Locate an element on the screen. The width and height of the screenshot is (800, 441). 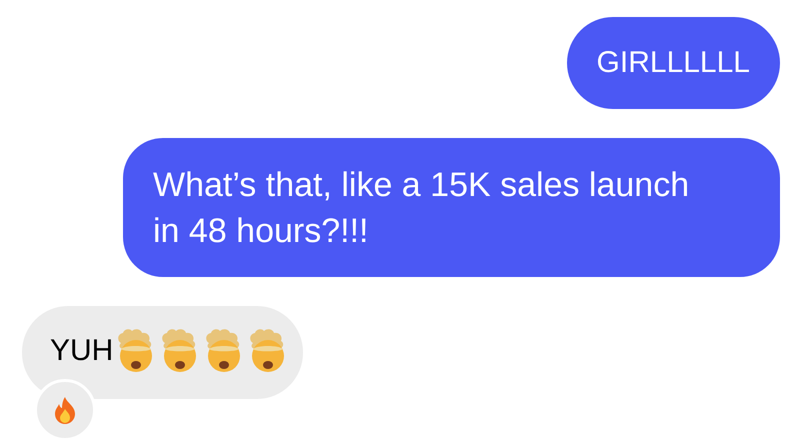
message-text: YUH is located at coordinates (82, 350).